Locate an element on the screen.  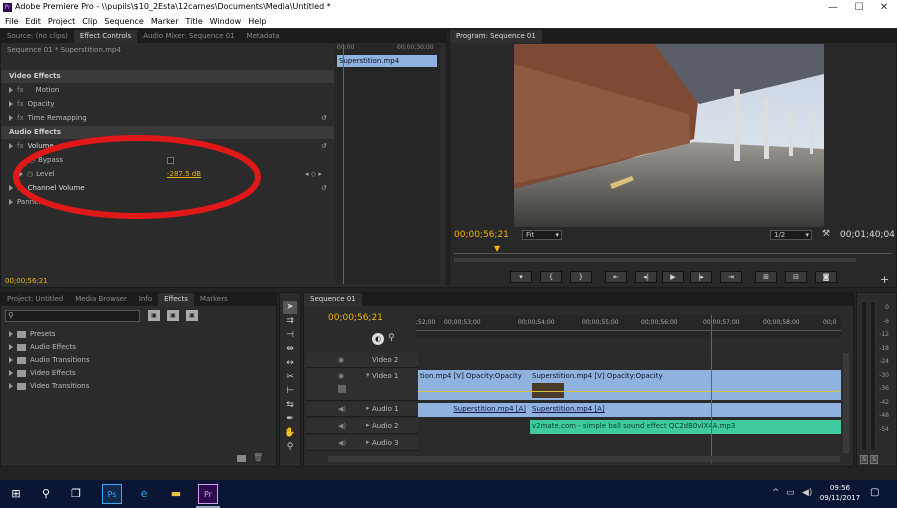
program-time-left: 00;00;56;21 is located at coordinates (481, 235).